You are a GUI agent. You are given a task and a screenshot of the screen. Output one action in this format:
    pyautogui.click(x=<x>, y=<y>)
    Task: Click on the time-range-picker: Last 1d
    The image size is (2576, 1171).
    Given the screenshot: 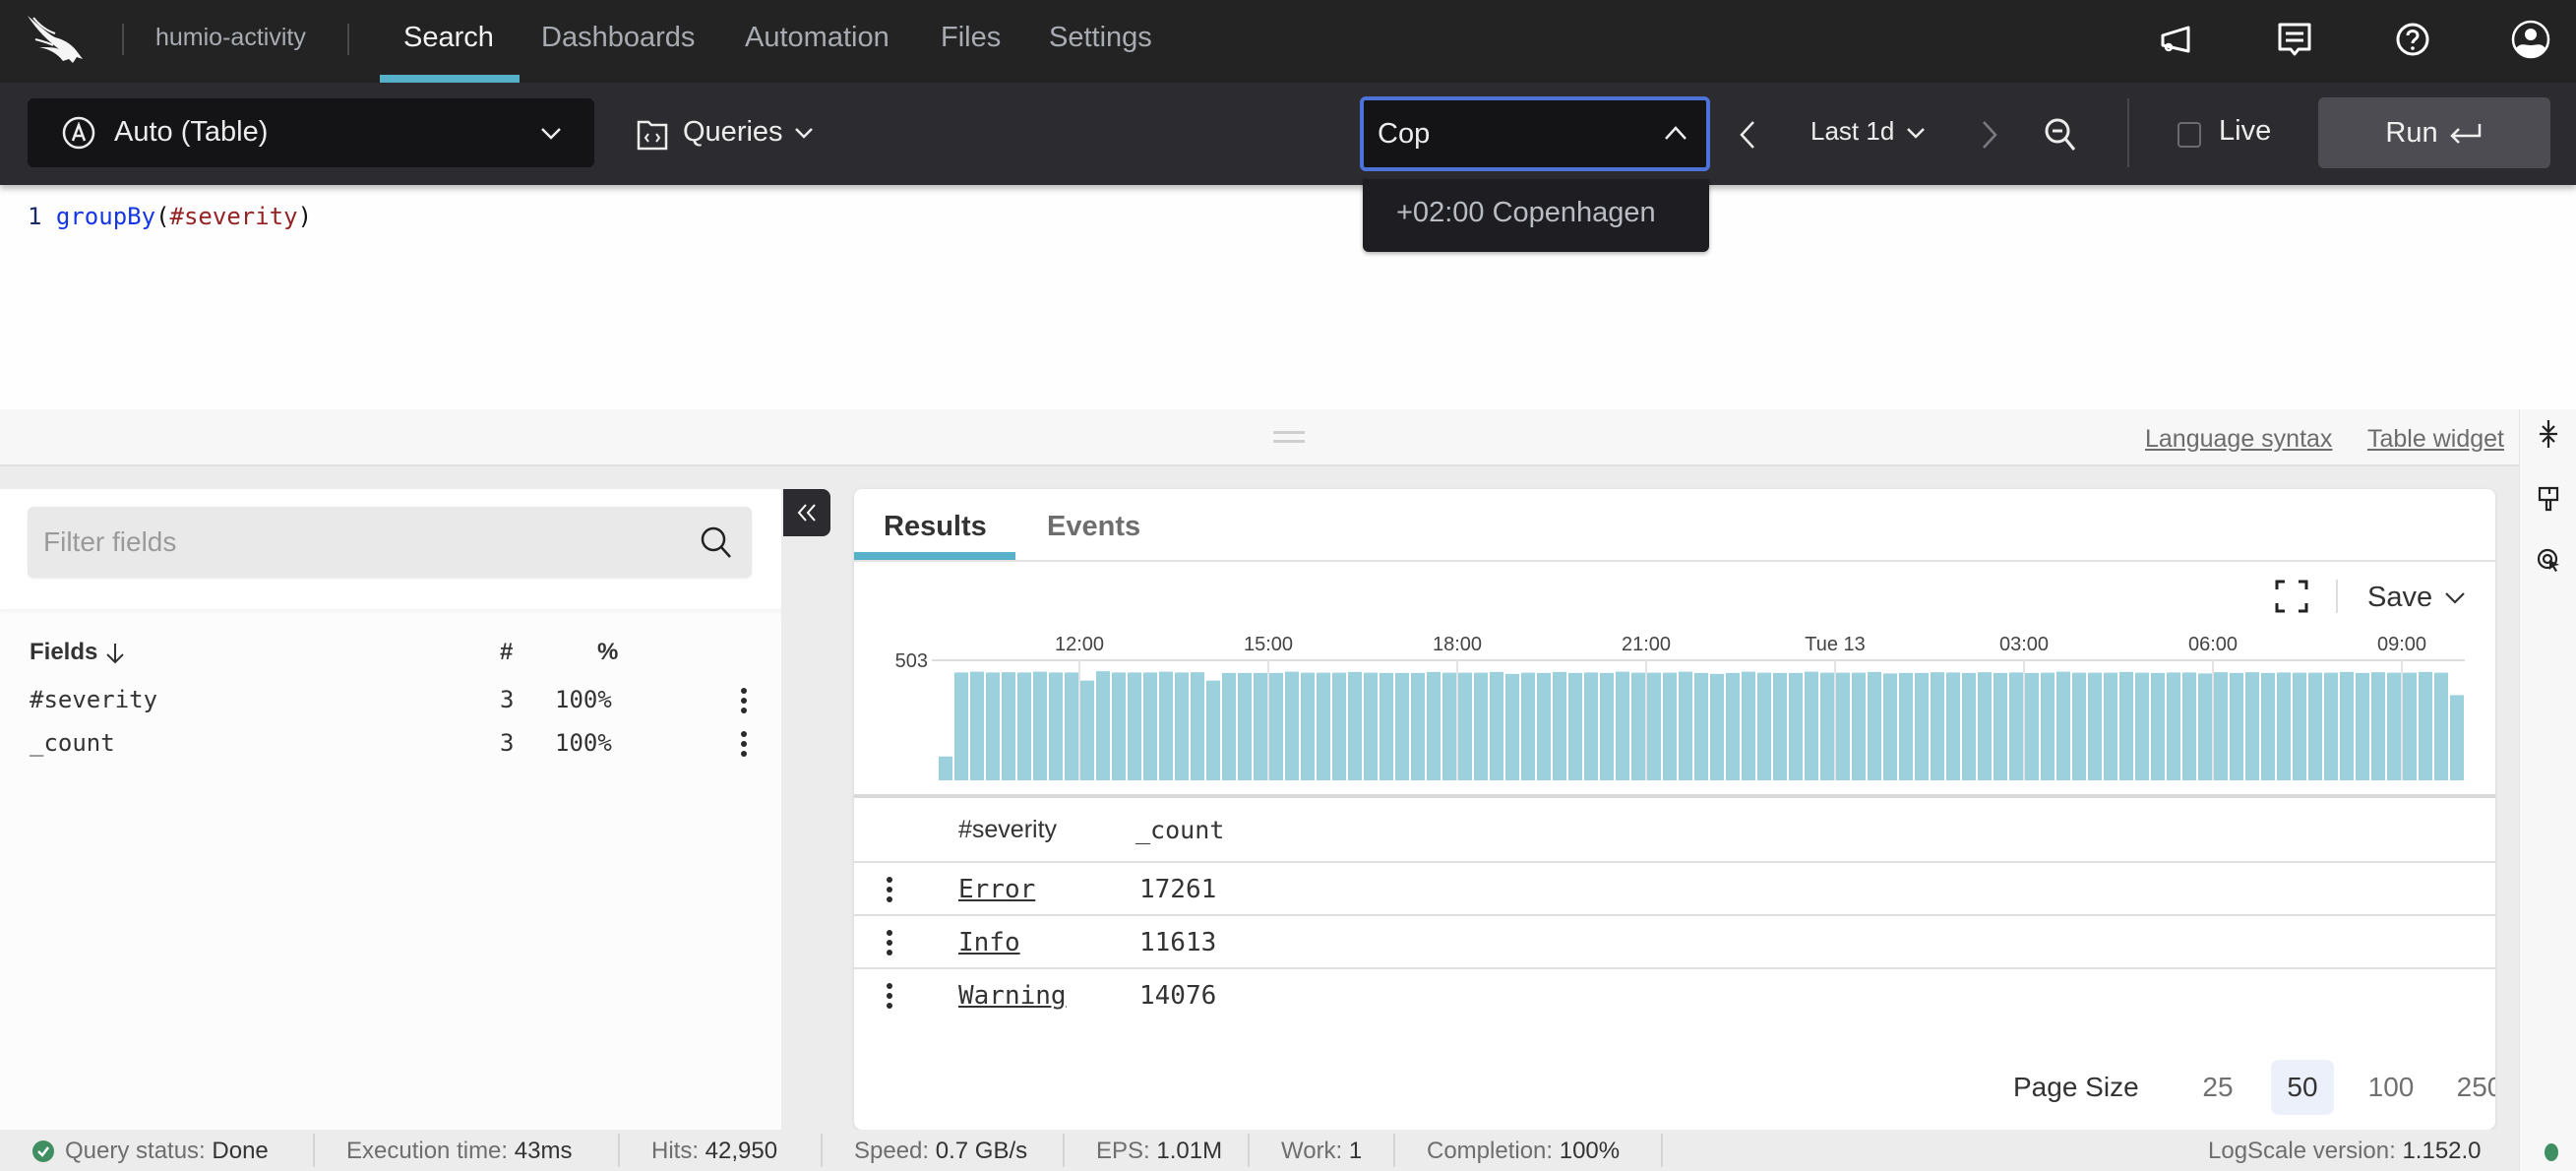 What is the action you would take?
    pyautogui.click(x=1868, y=131)
    